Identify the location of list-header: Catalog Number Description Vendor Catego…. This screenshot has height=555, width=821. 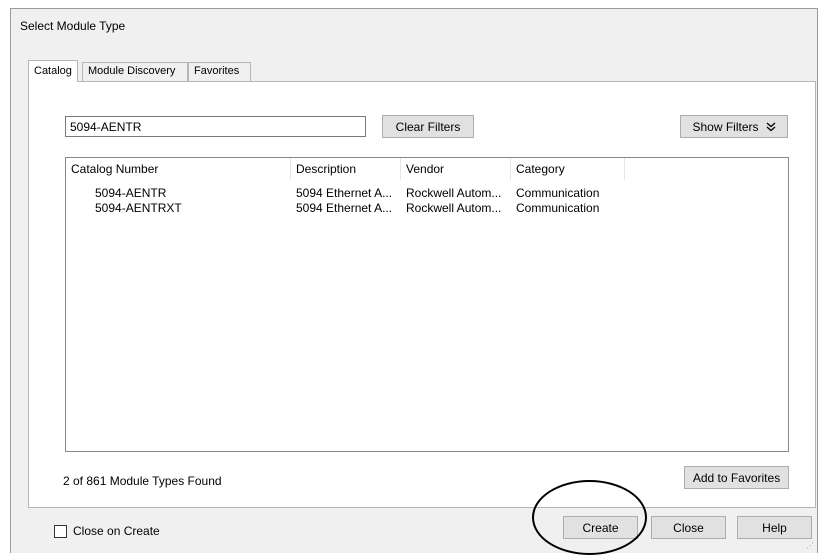
(427, 169).